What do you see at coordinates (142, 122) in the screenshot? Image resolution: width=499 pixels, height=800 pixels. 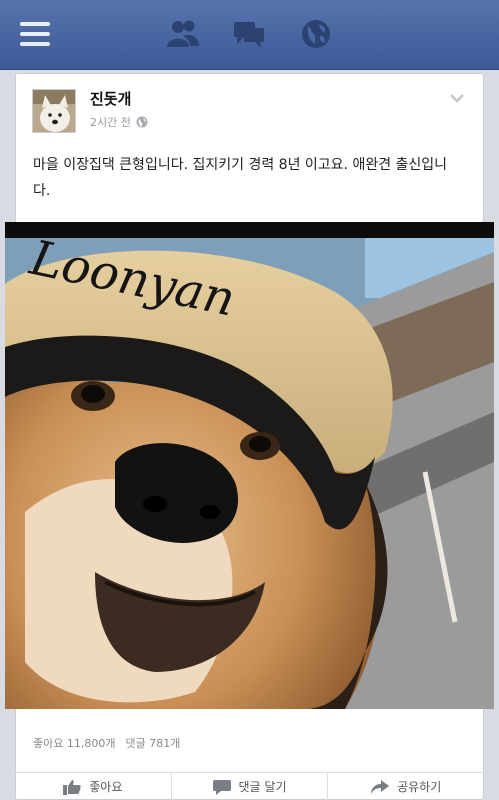 I see `public-globe-icon` at bounding box center [142, 122].